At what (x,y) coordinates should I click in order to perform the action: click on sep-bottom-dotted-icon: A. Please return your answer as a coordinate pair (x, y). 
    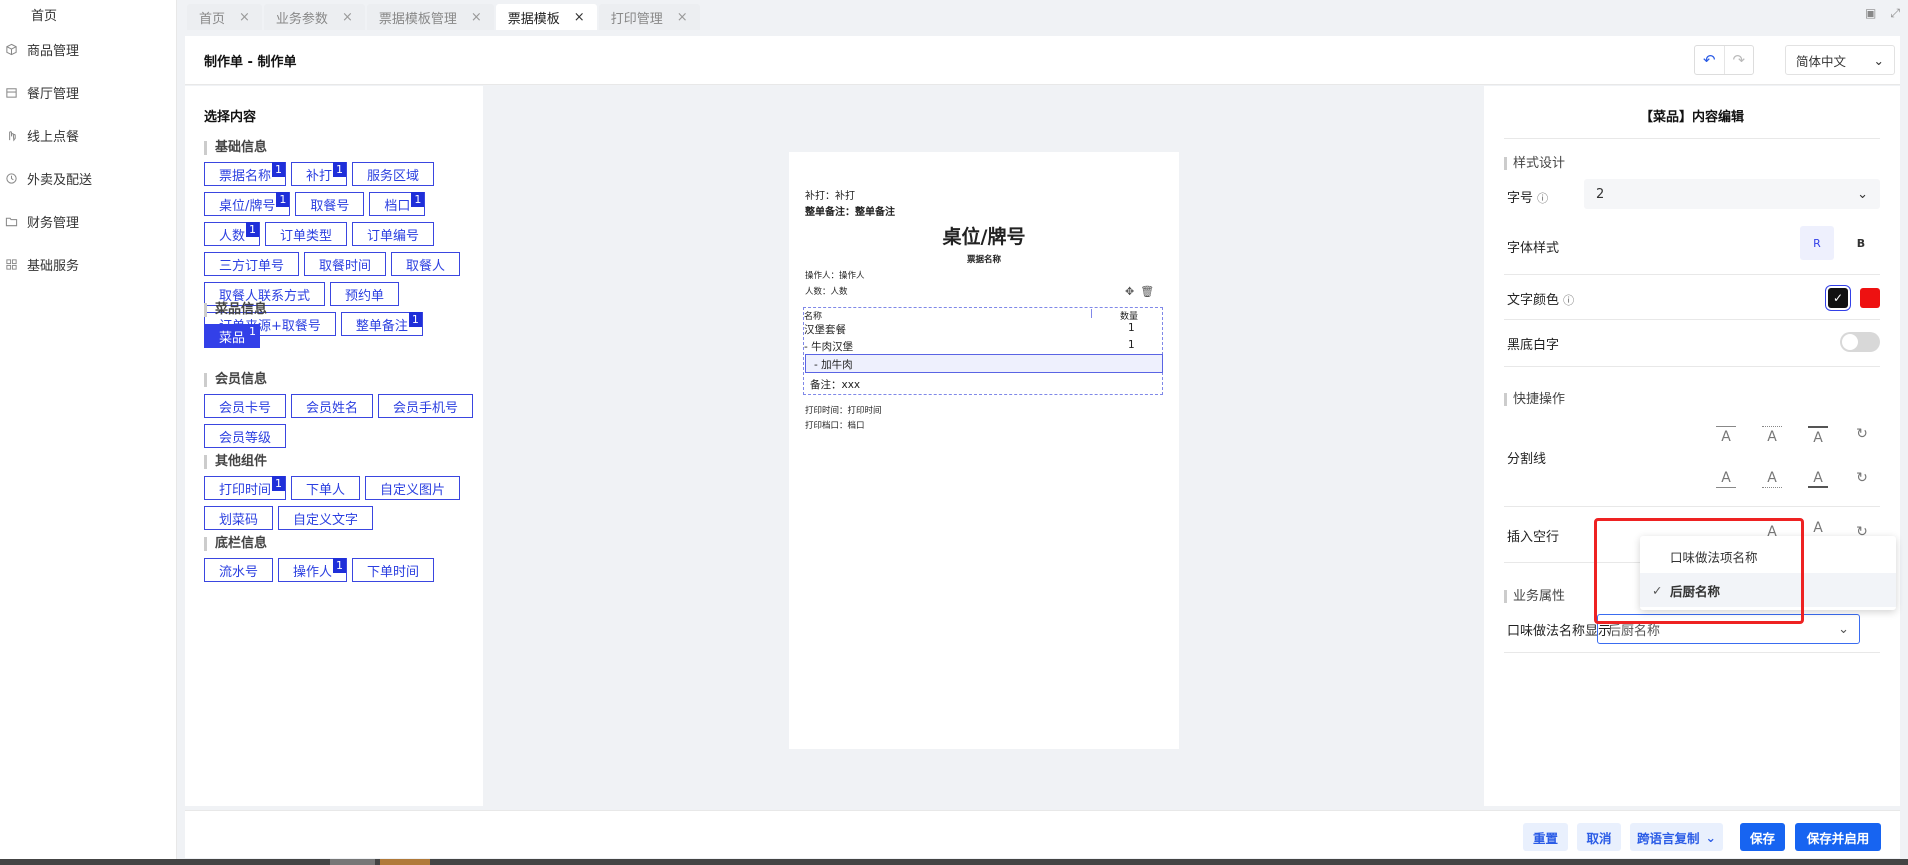
    Looking at the image, I should click on (1772, 478).